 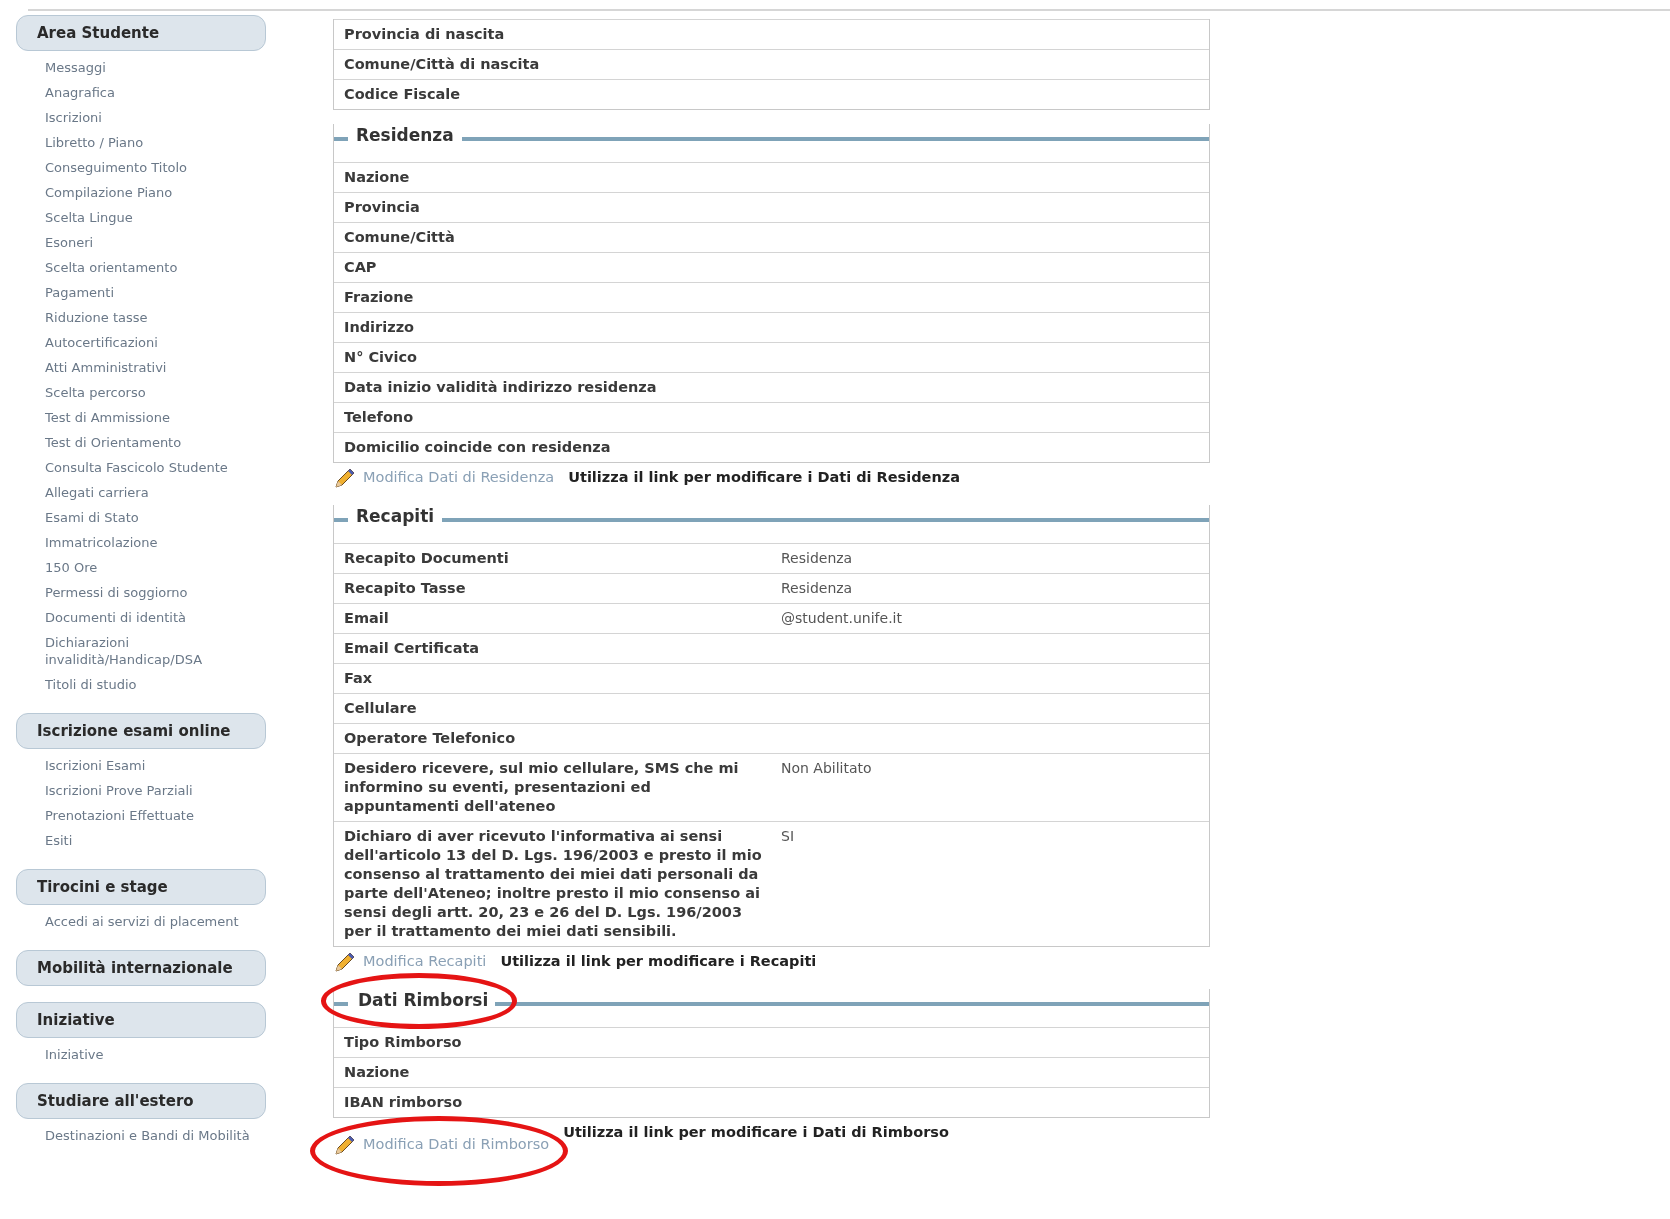 What do you see at coordinates (379, 417) in the screenshot?
I see `field-label: Telefono` at bounding box center [379, 417].